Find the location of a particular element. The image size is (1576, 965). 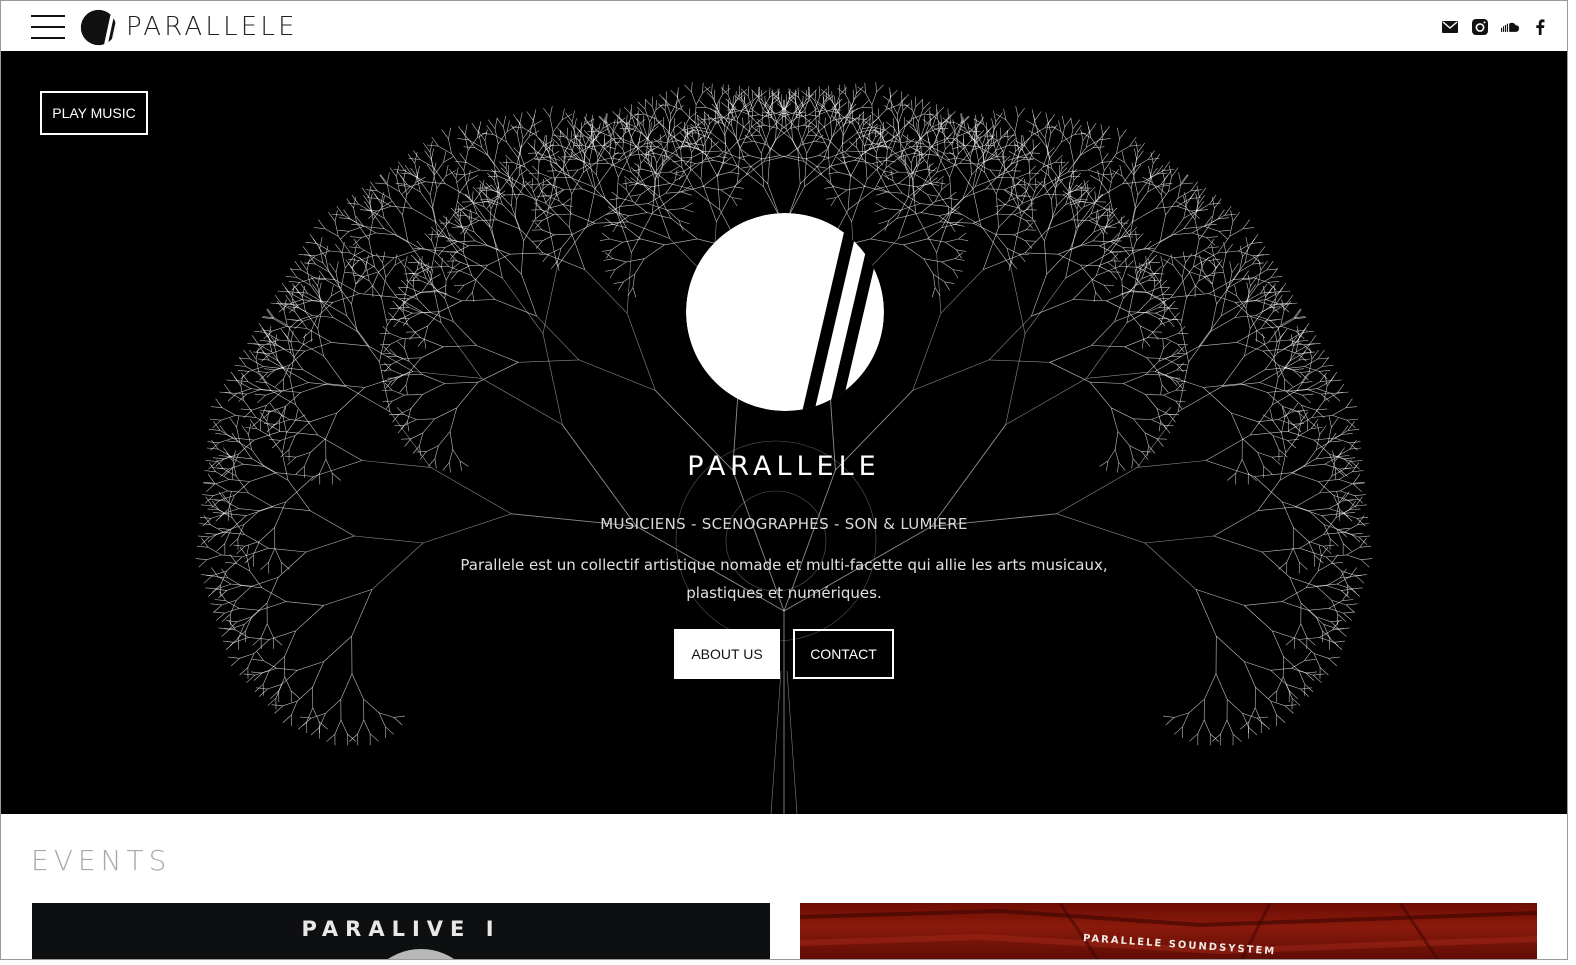

contact-button: CONTACT is located at coordinates (843, 654).